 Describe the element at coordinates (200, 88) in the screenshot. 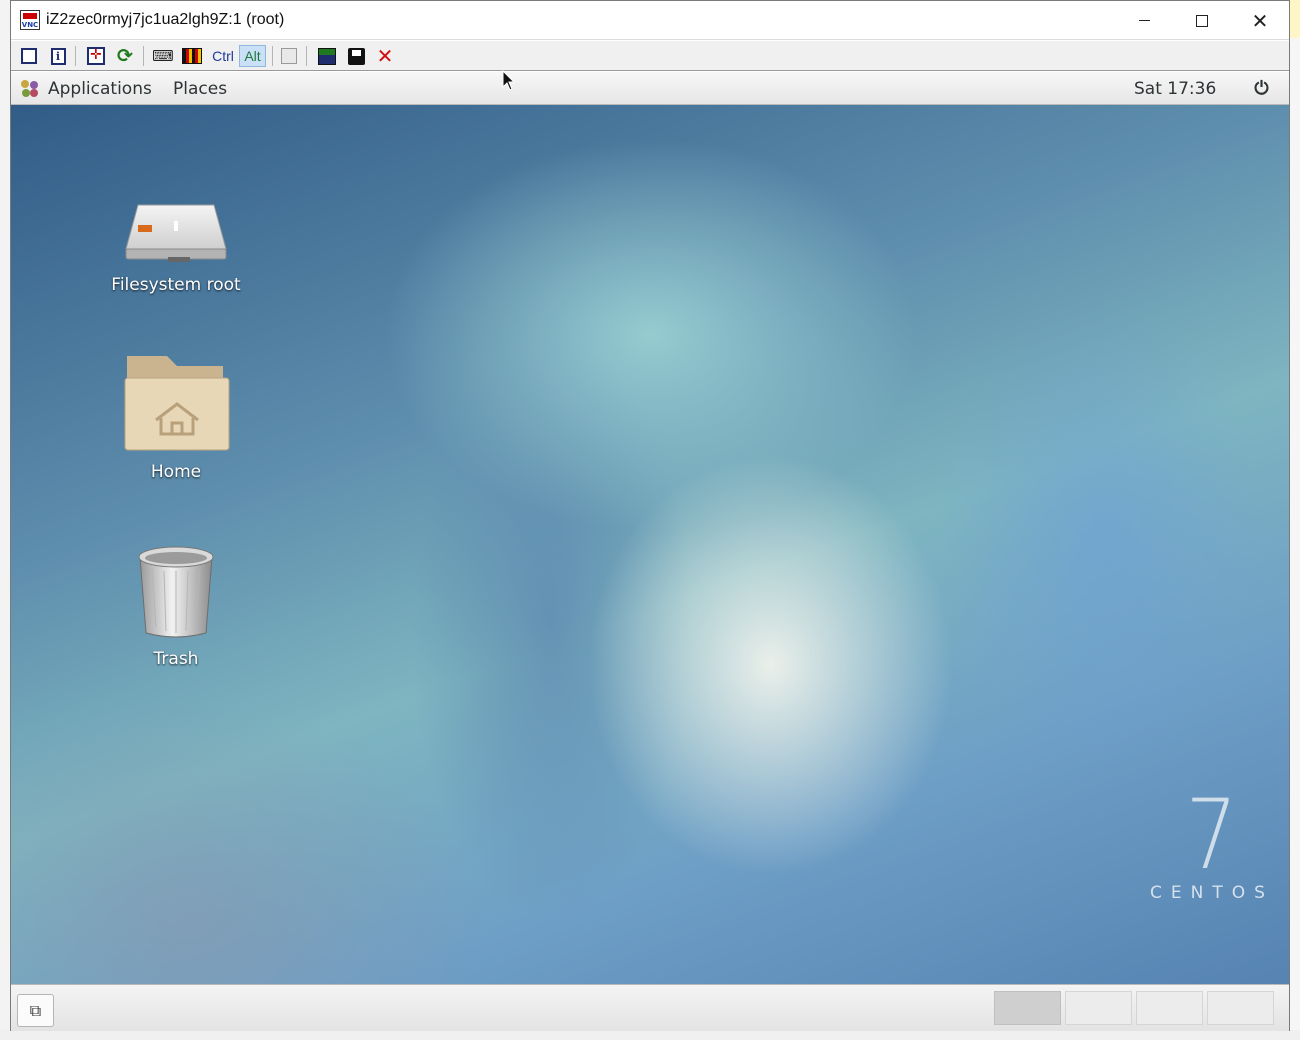

I see `places-menu: Places` at that location.